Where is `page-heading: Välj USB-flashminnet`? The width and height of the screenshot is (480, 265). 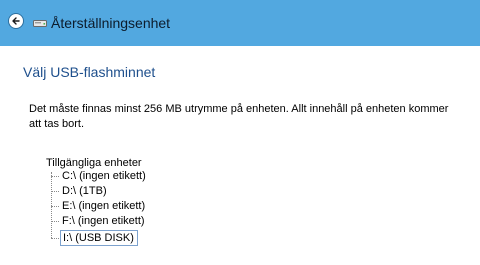 page-heading: Välj USB-flashminnet is located at coordinates (89, 72).